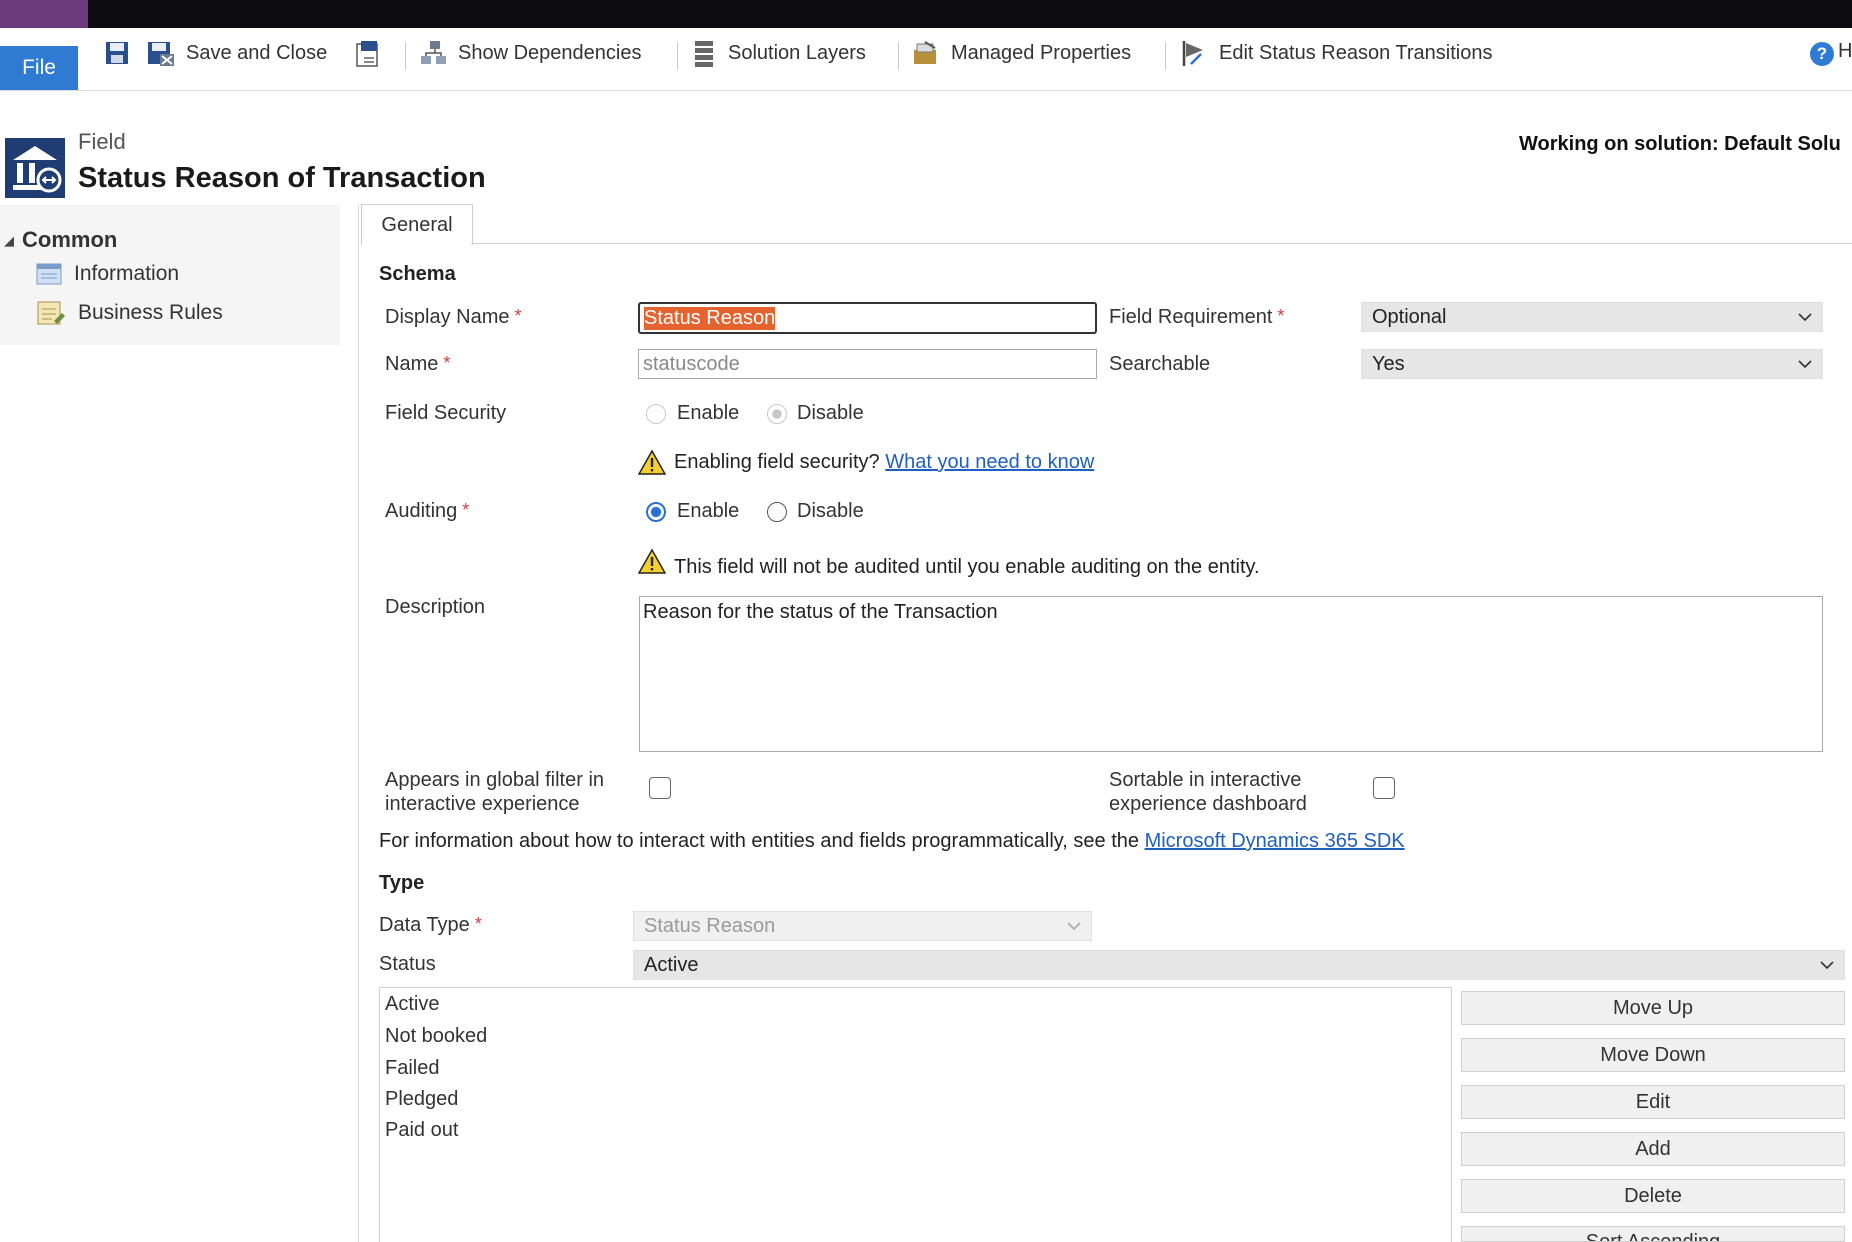 The image size is (1852, 1242). Describe the element at coordinates (1275, 841) in the screenshot. I see `dynamics-sdk-link: Microsoft Dynamics 365 SDK` at that location.